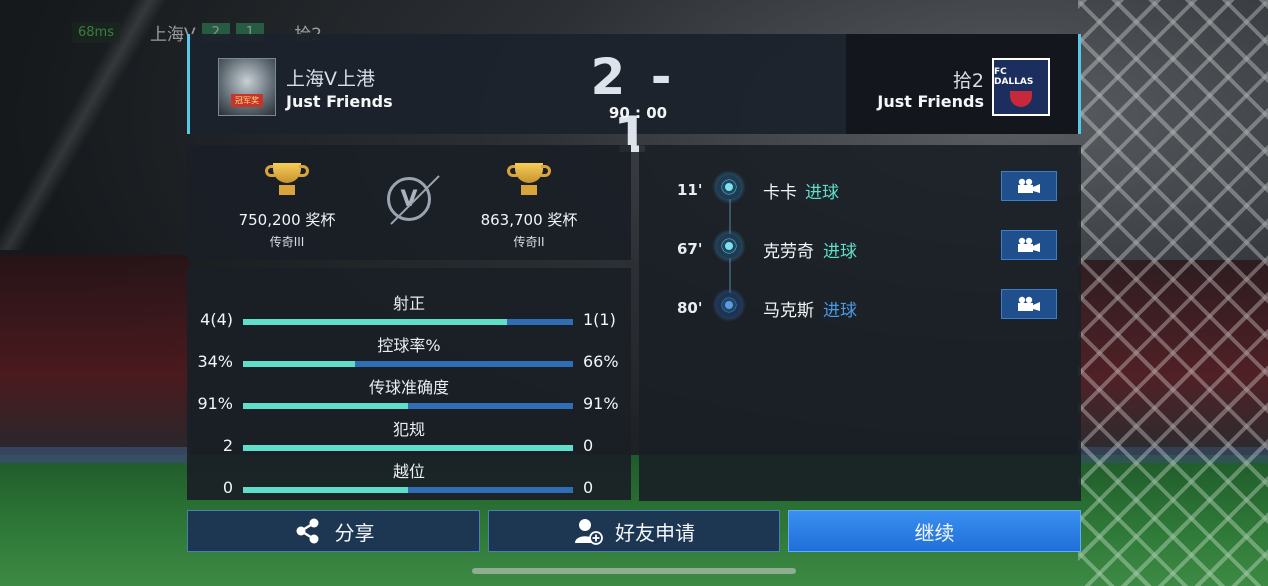 This screenshot has width=1268, height=586. Describe the element at coordinates (860, 189) in the screenshot. I see `event-row: 11' 卡卡 进球` at that location.